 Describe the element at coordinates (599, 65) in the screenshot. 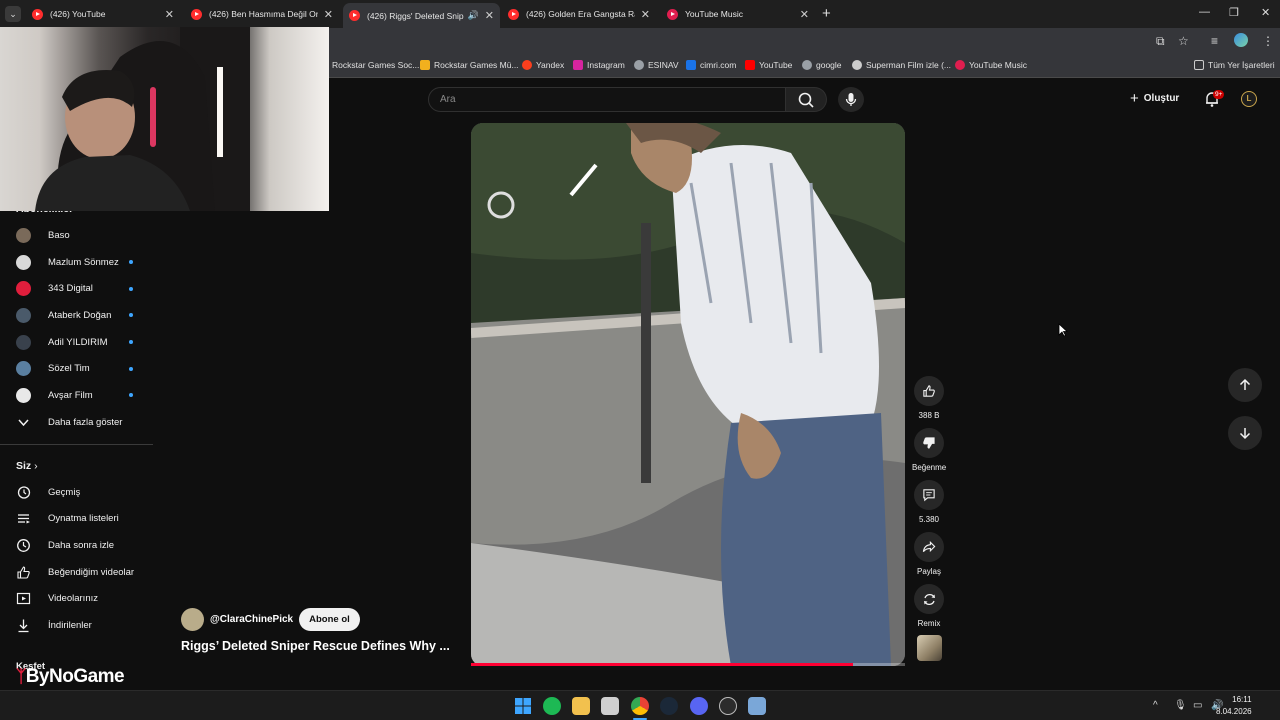

I see `bookmark-item: Instagram` at that location.